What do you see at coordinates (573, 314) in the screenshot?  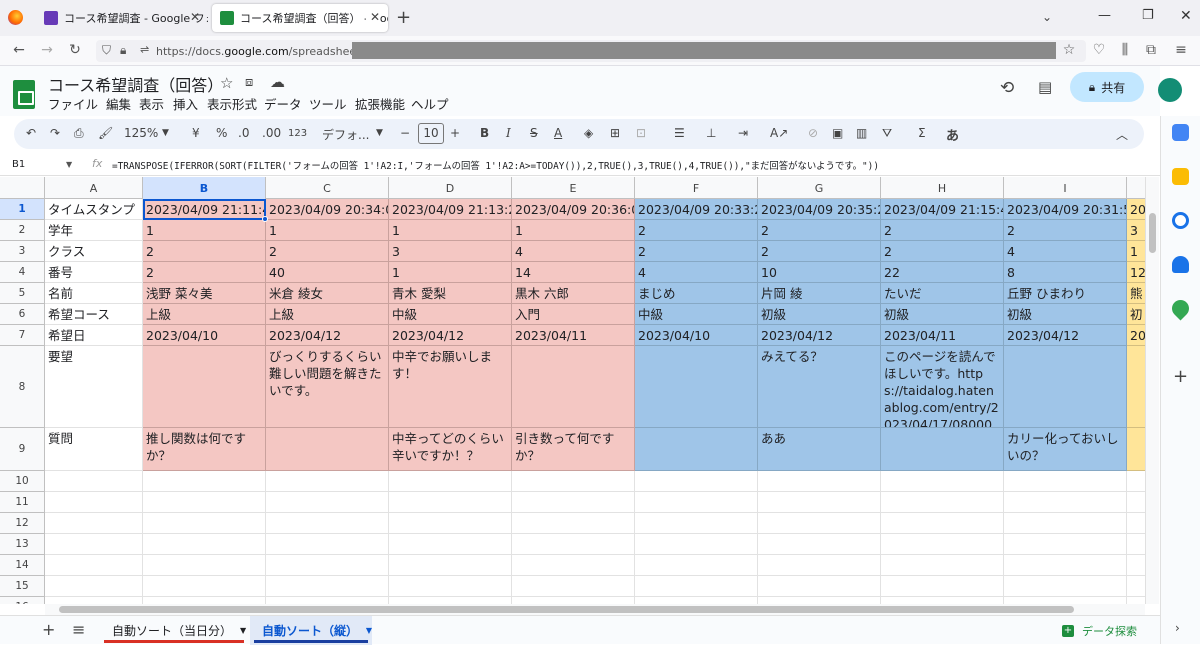 I see `data-cell: 入門` at bounding box center [573, 314].